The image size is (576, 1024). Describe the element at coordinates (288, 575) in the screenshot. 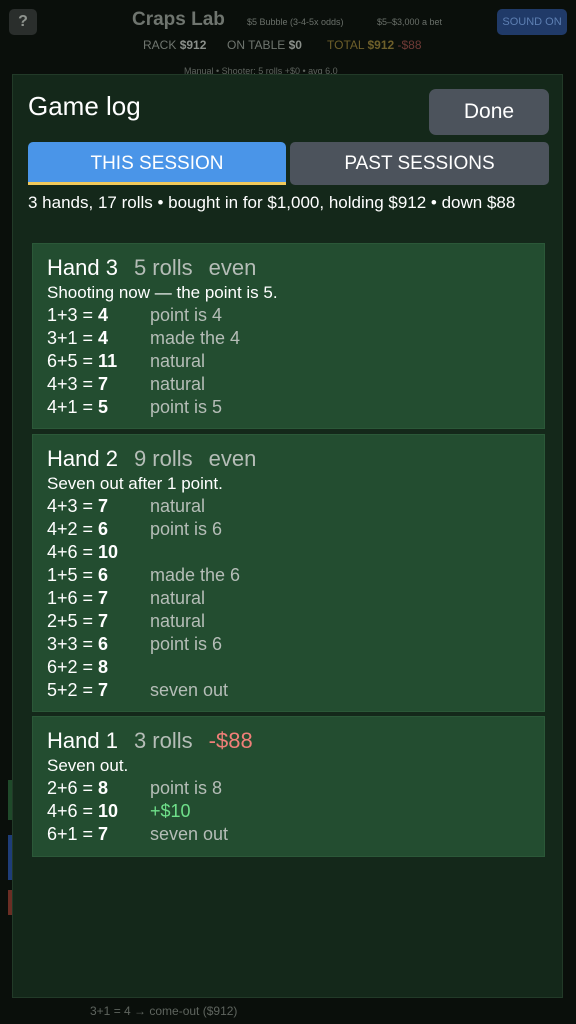

I see `roll-row: 1+5 = 6 made the 6` at that location.